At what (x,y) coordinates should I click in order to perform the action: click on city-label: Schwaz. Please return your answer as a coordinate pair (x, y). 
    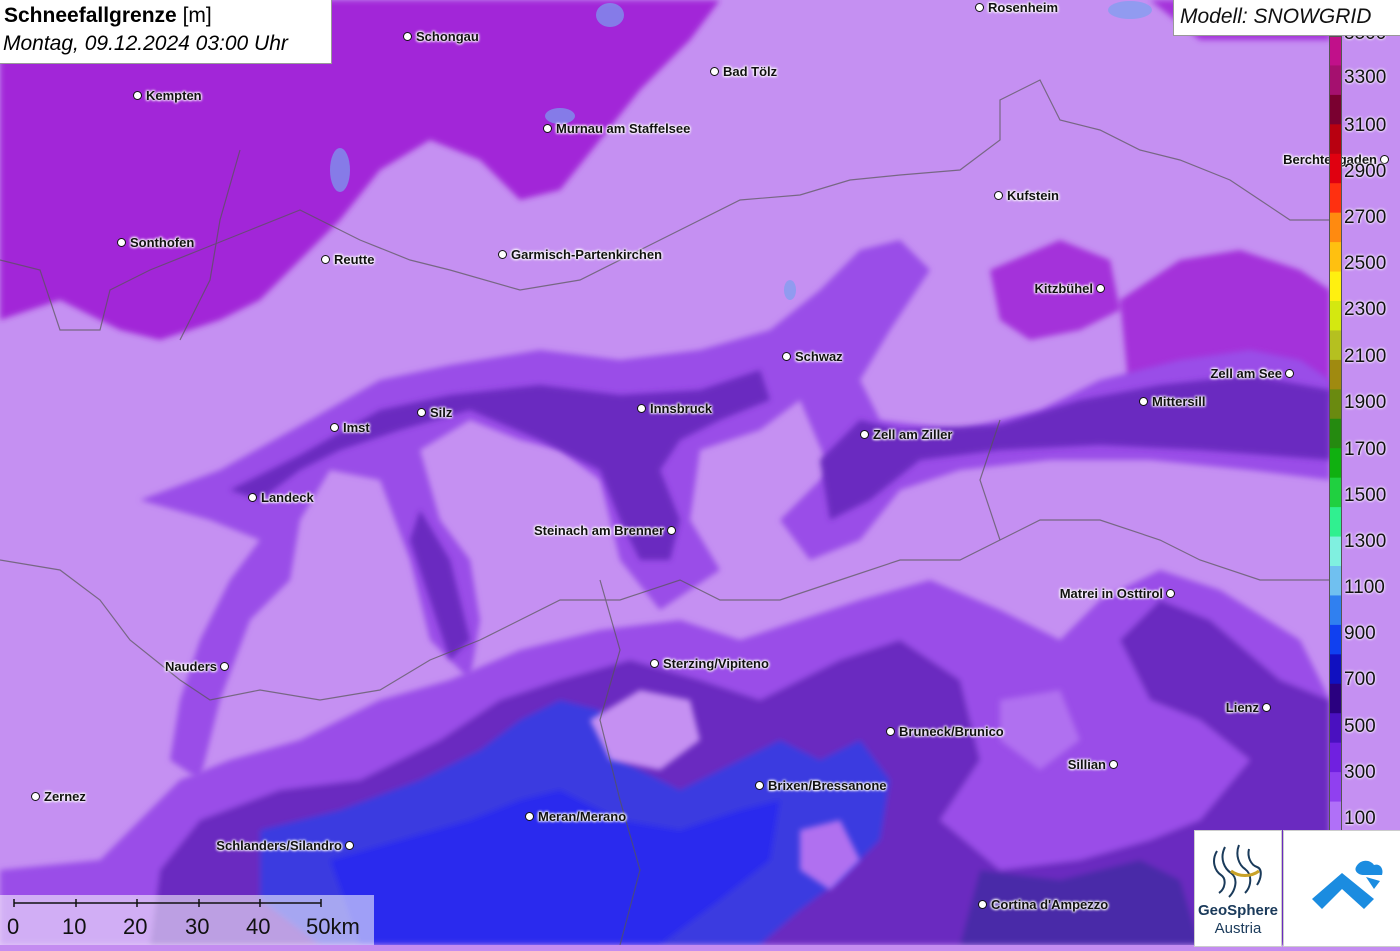
    Looking at the image, I should click on (819, 356).